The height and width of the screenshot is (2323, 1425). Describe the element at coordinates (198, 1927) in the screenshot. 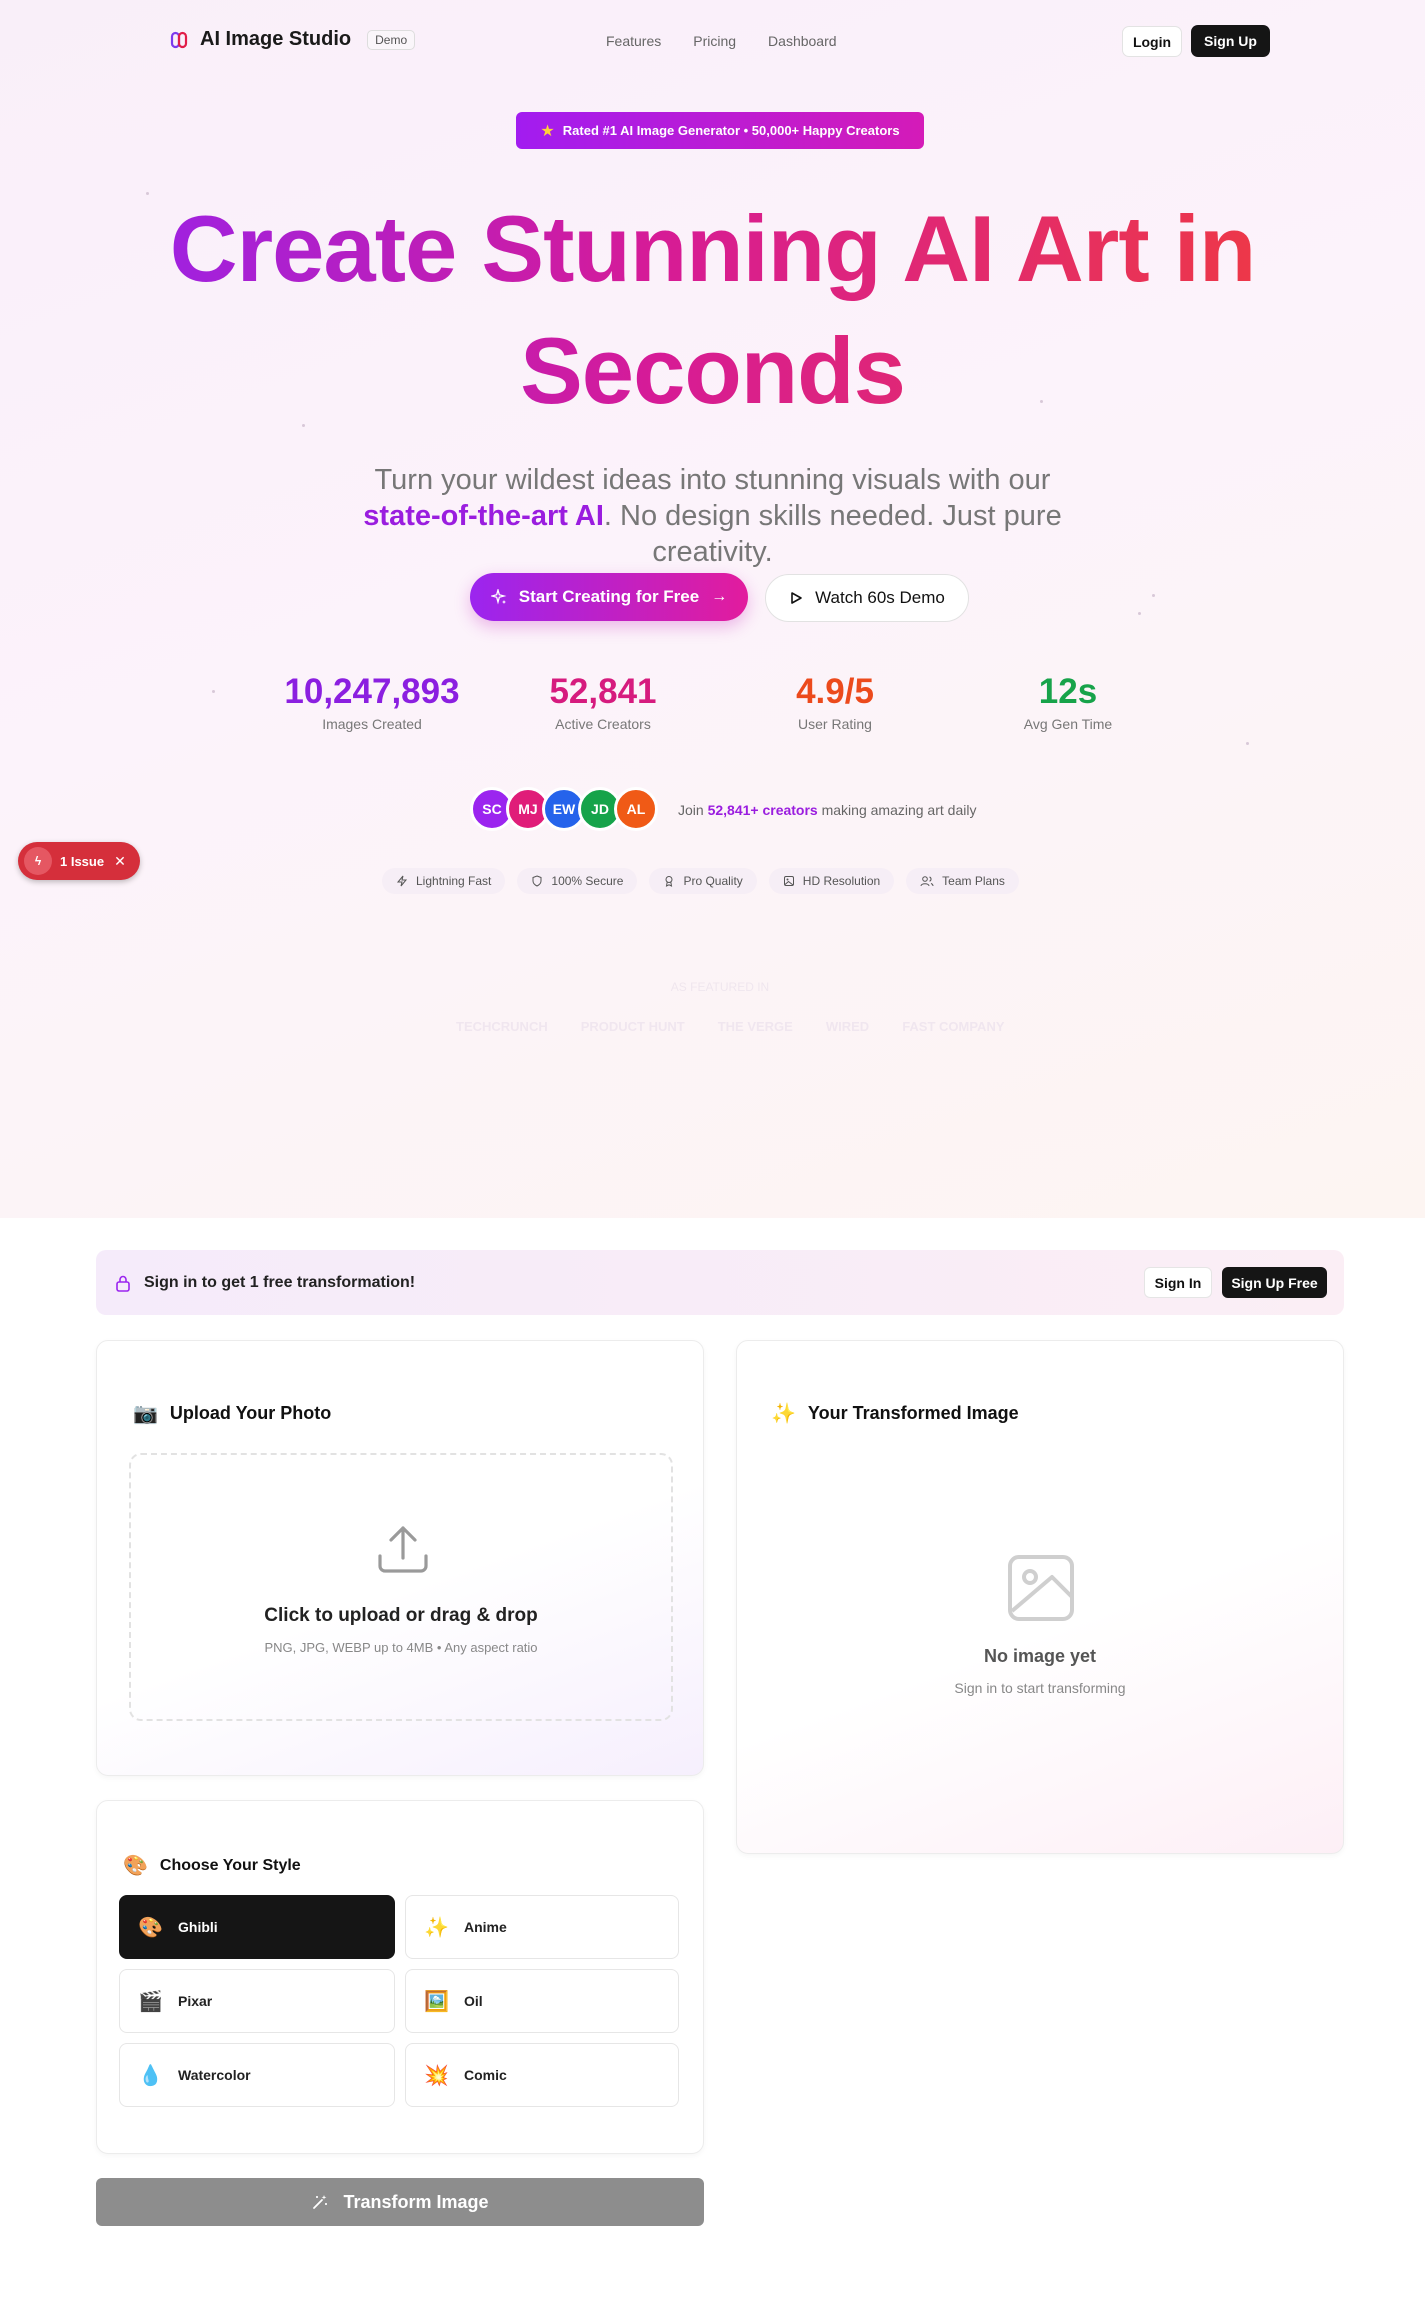

I see `style-option-label: Ghibli` at that location.